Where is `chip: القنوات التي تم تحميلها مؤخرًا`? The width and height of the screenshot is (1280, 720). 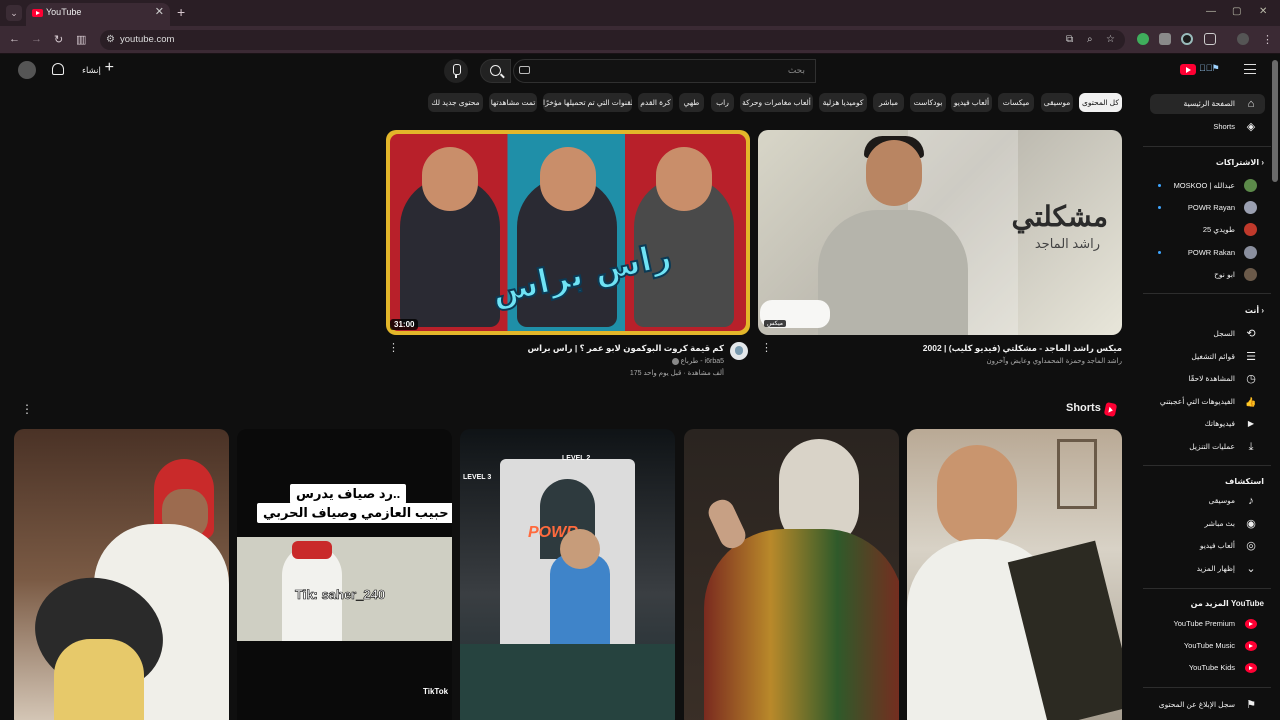
chip: القنوات التي تم تحميلها مؤخرًا is located at coordinates (587, 102).